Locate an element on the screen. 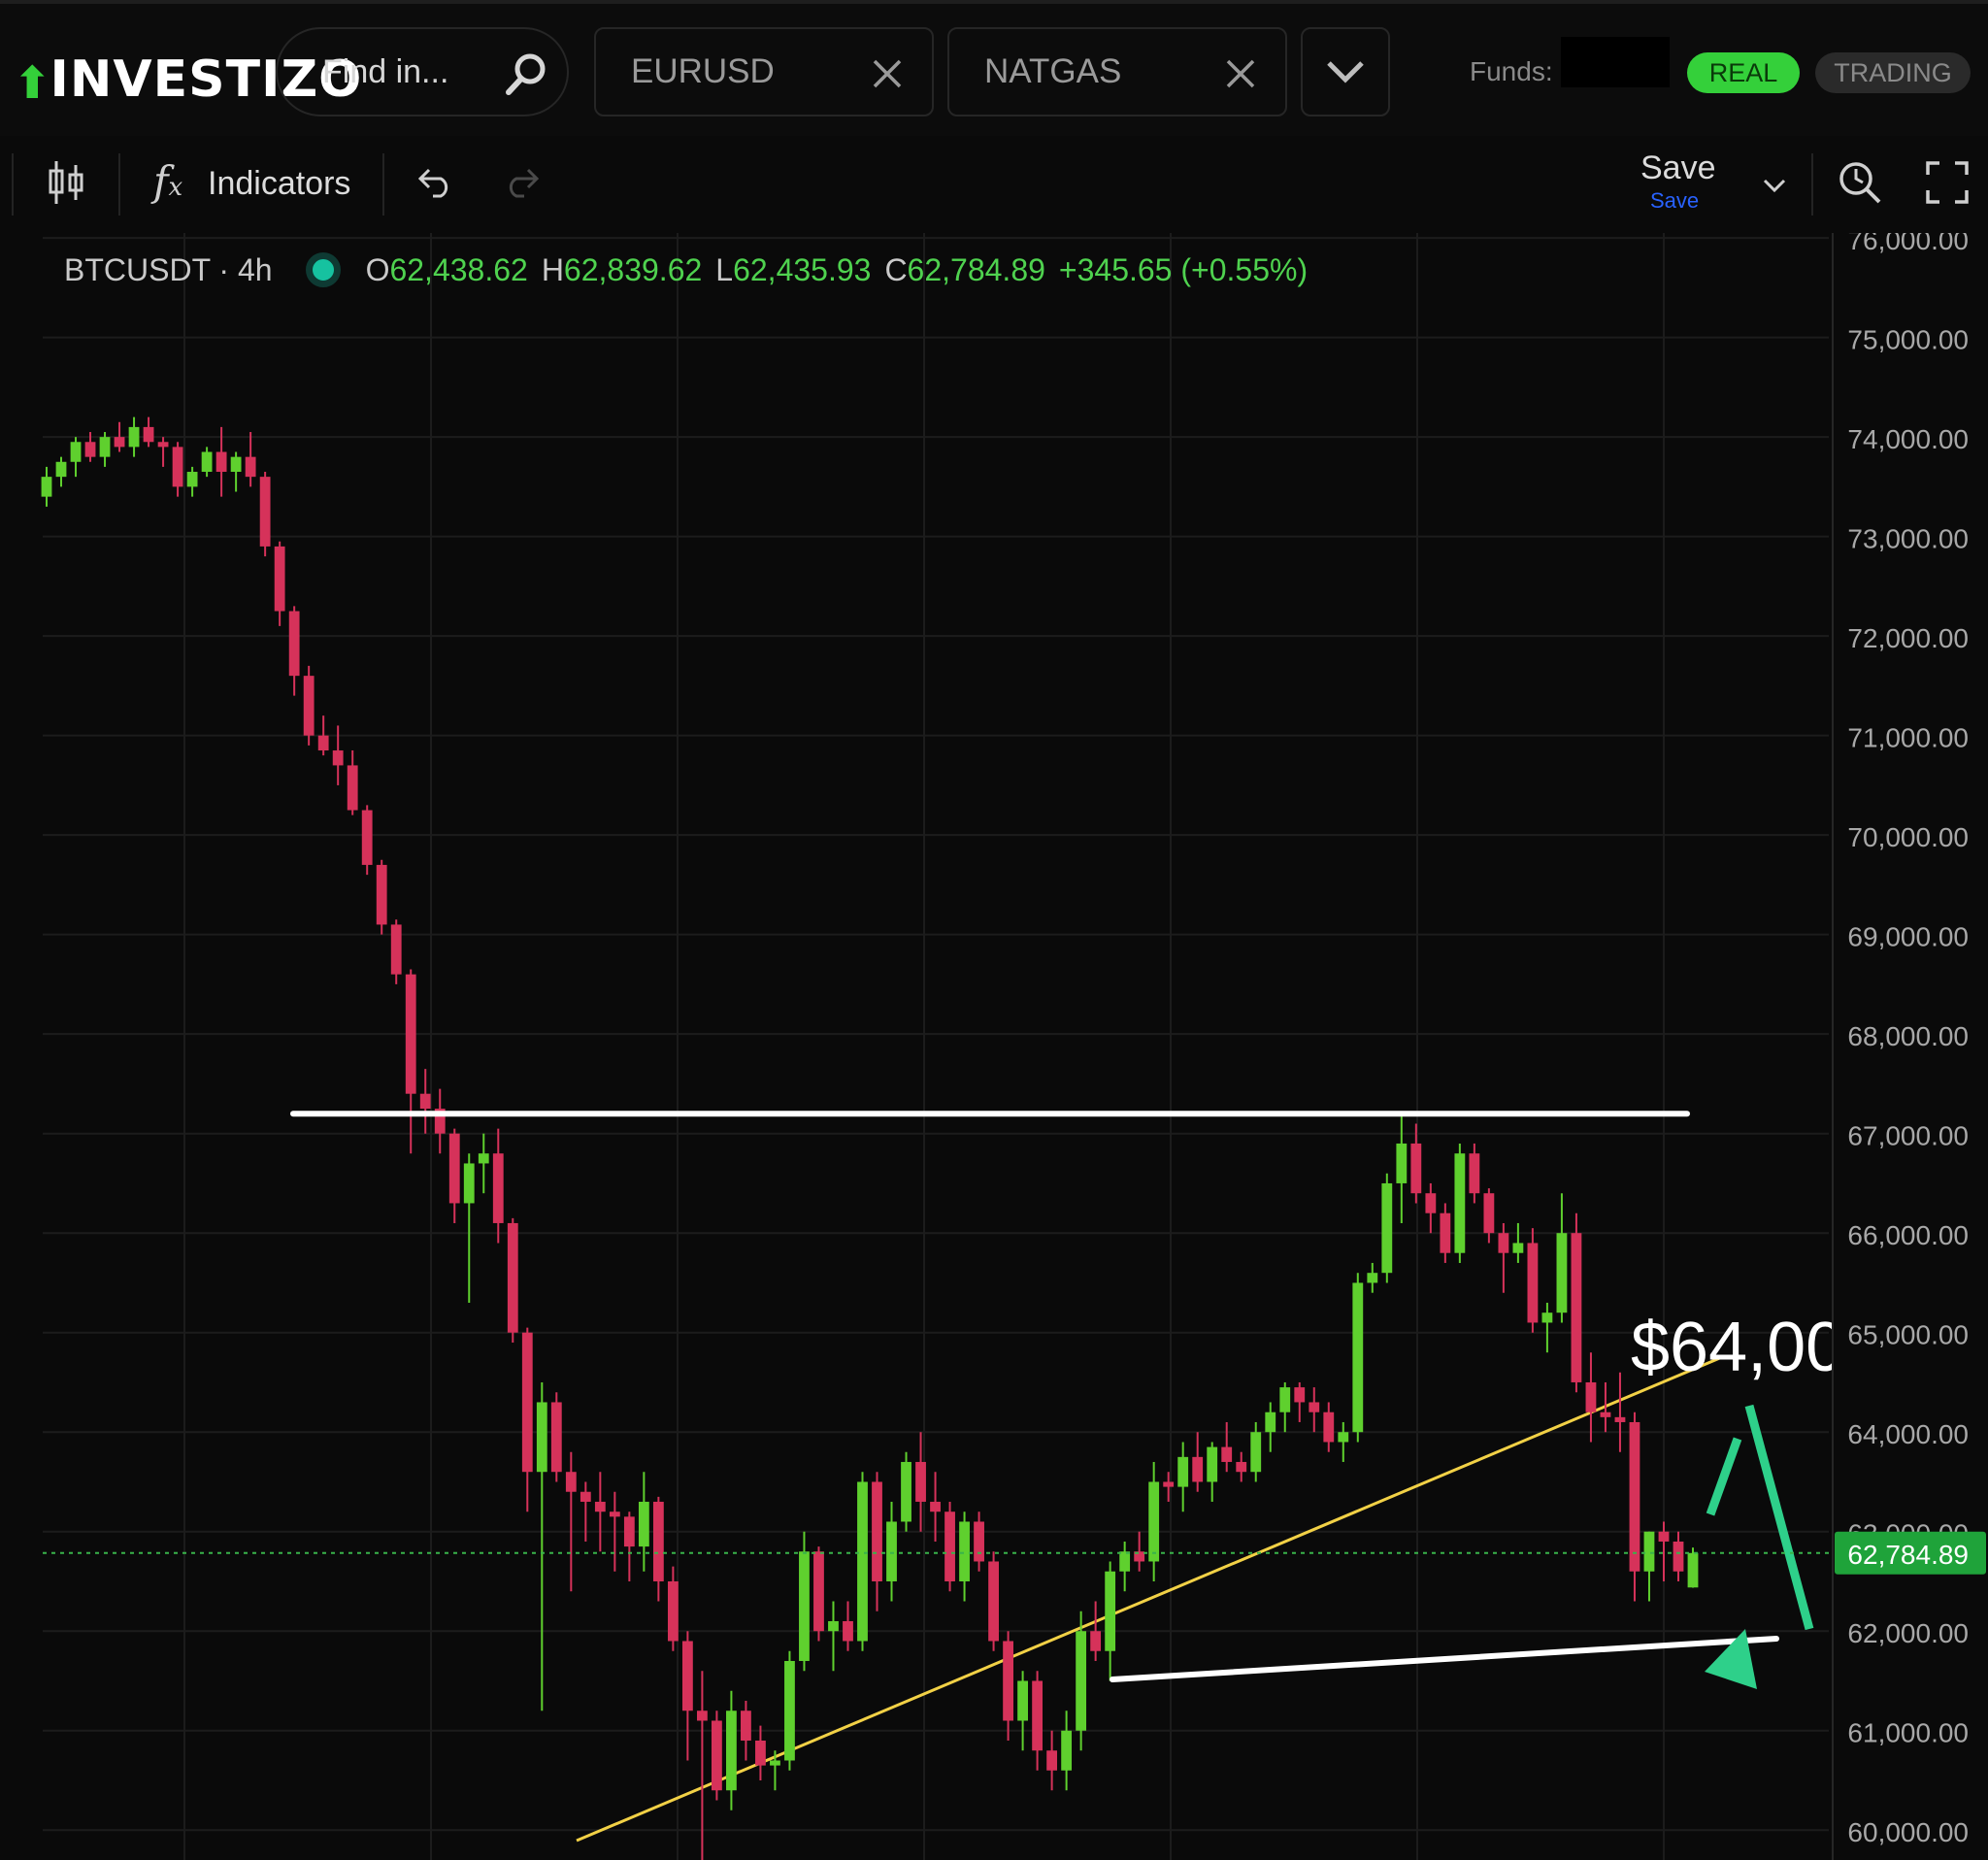  price-tick-label: 75,000.00 is located at coordinates (1908, 340).